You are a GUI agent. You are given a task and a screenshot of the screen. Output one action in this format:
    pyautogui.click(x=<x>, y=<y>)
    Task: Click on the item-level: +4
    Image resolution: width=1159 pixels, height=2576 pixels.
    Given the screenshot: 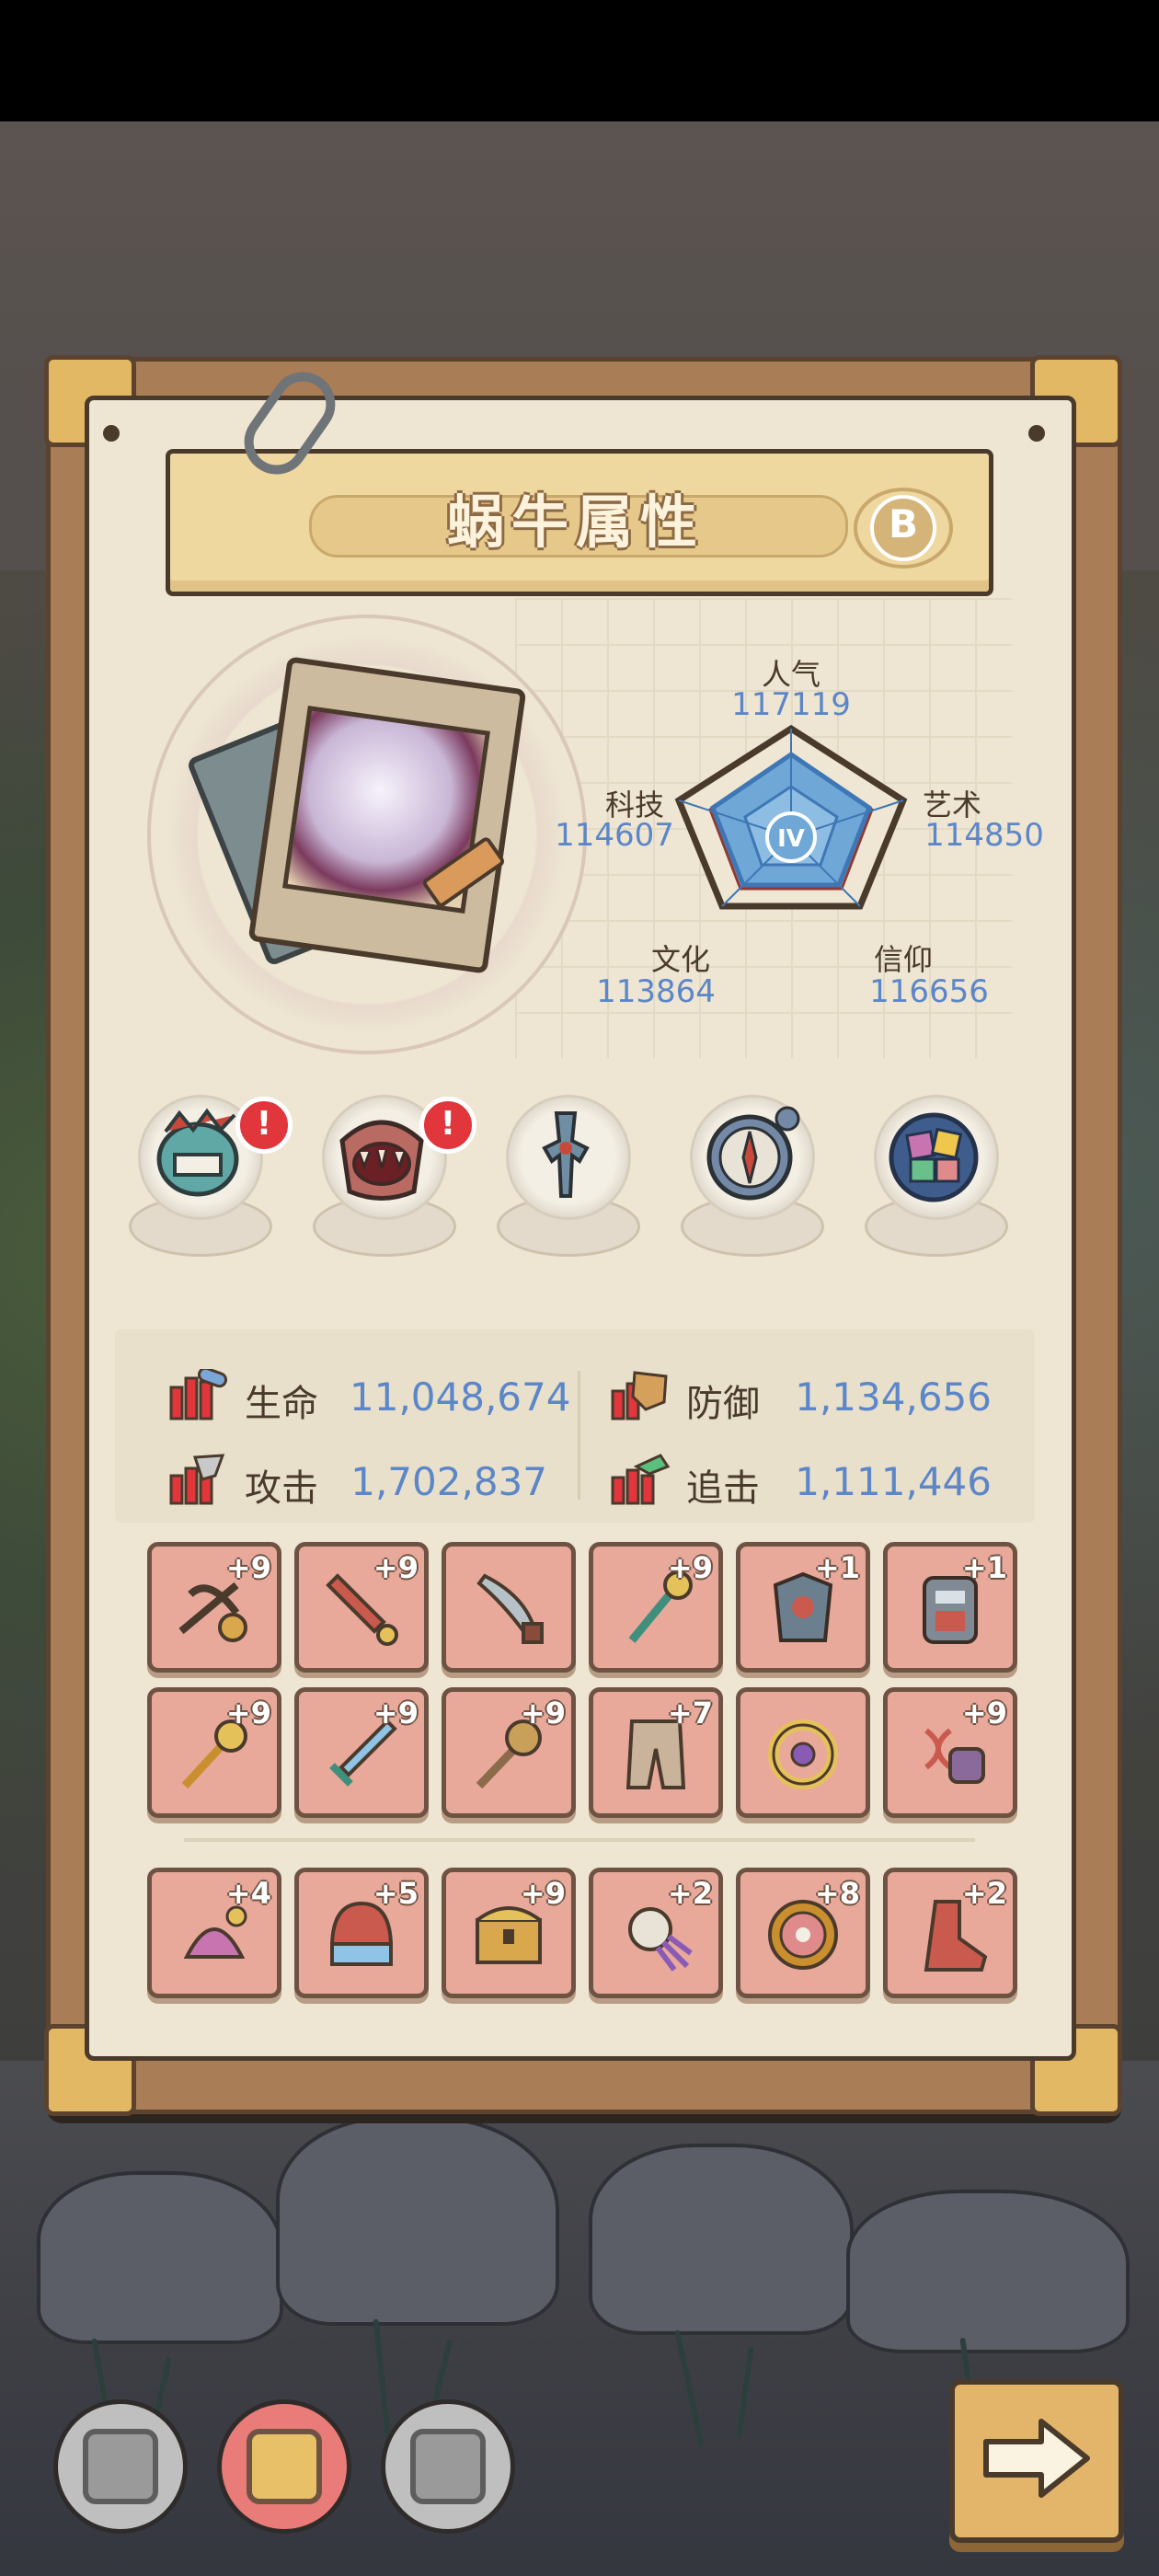 What is the action you would take?
    pyautogui.click(x=248, y=1893)
    